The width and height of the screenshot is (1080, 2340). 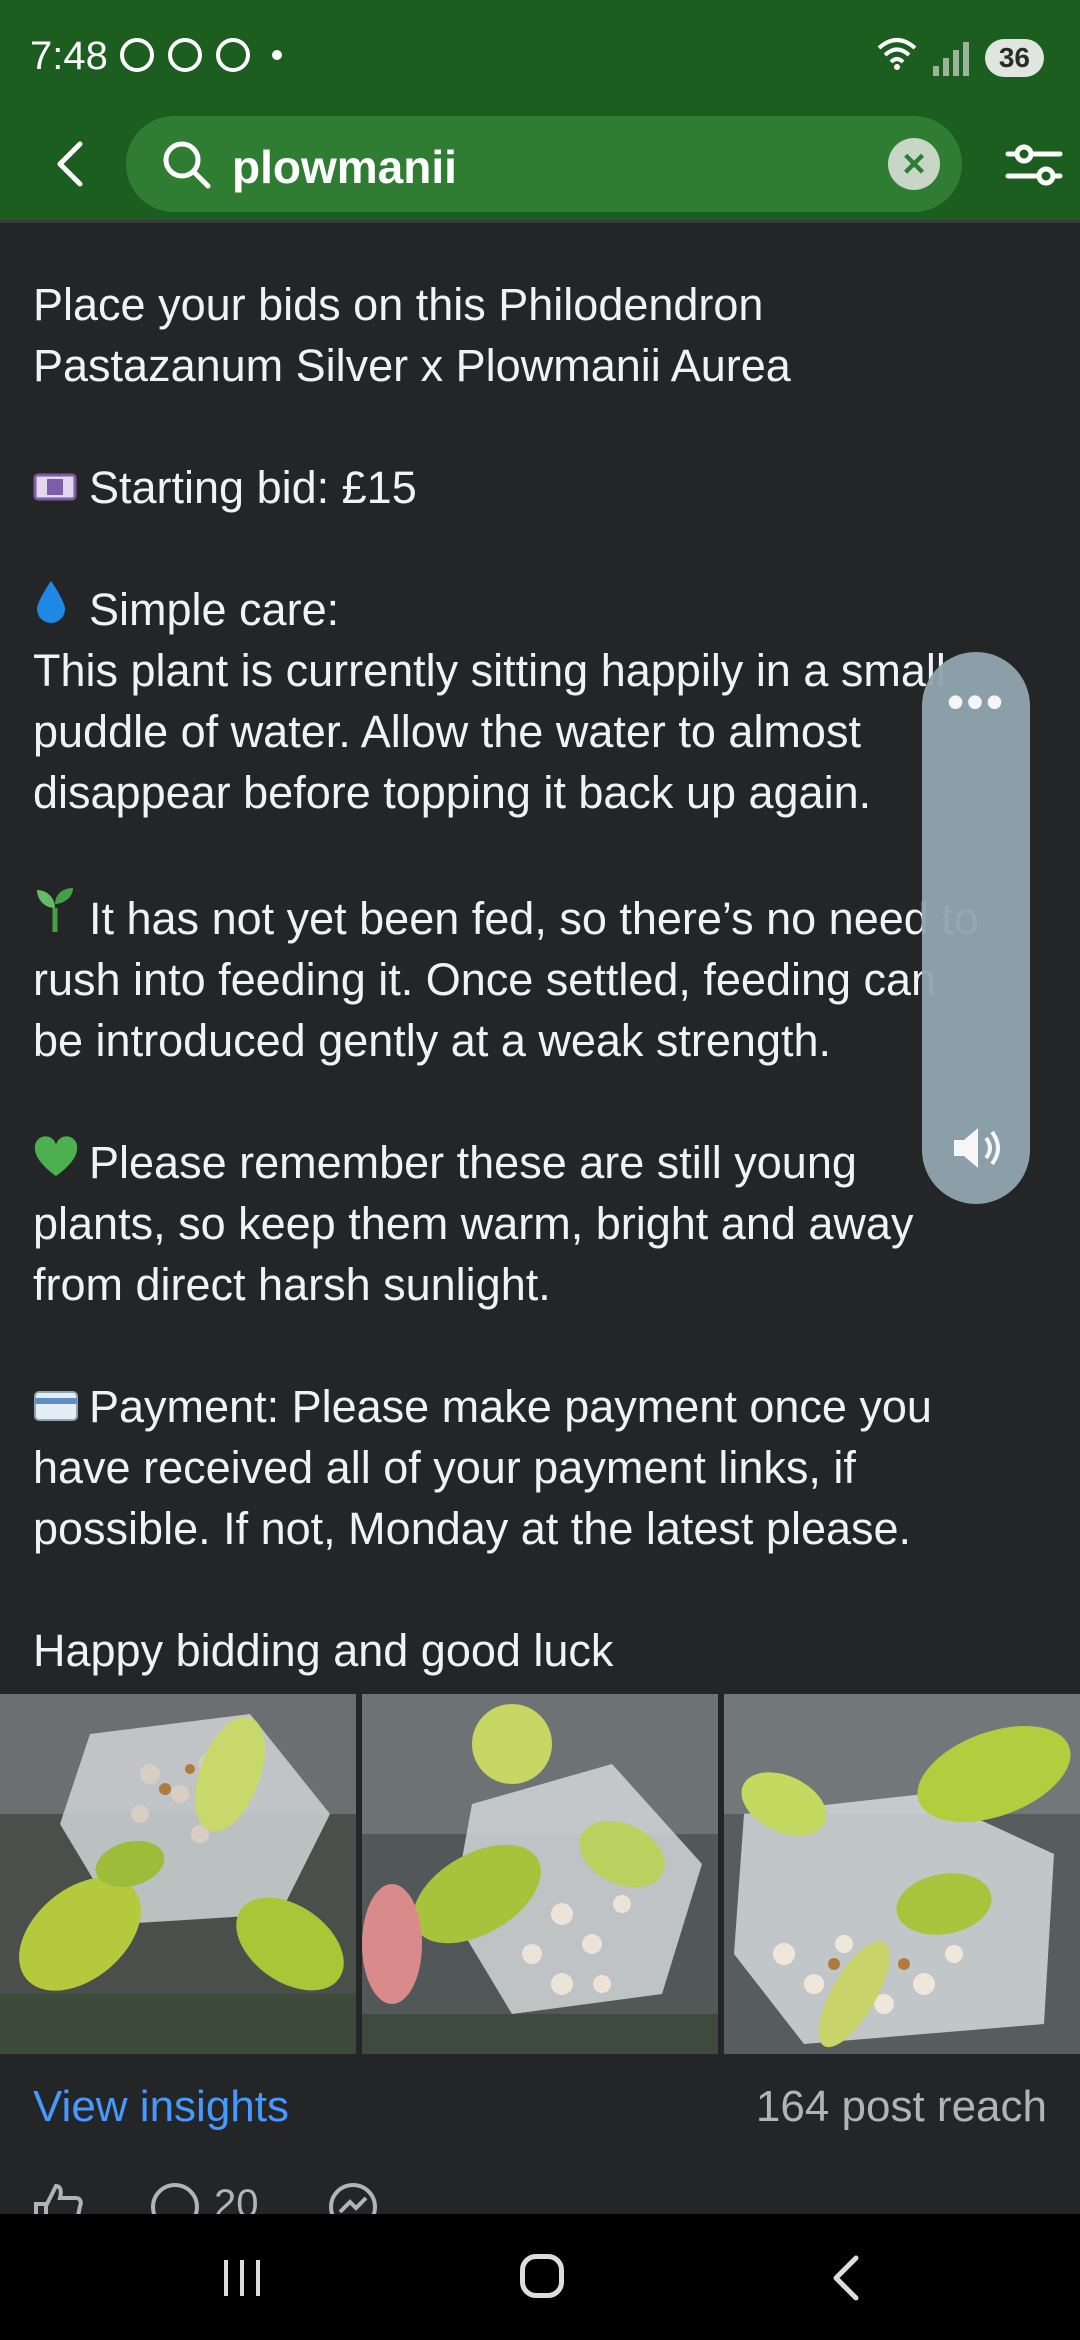 I want to click on more-options-icon: •••, so click(x=976, y=702).